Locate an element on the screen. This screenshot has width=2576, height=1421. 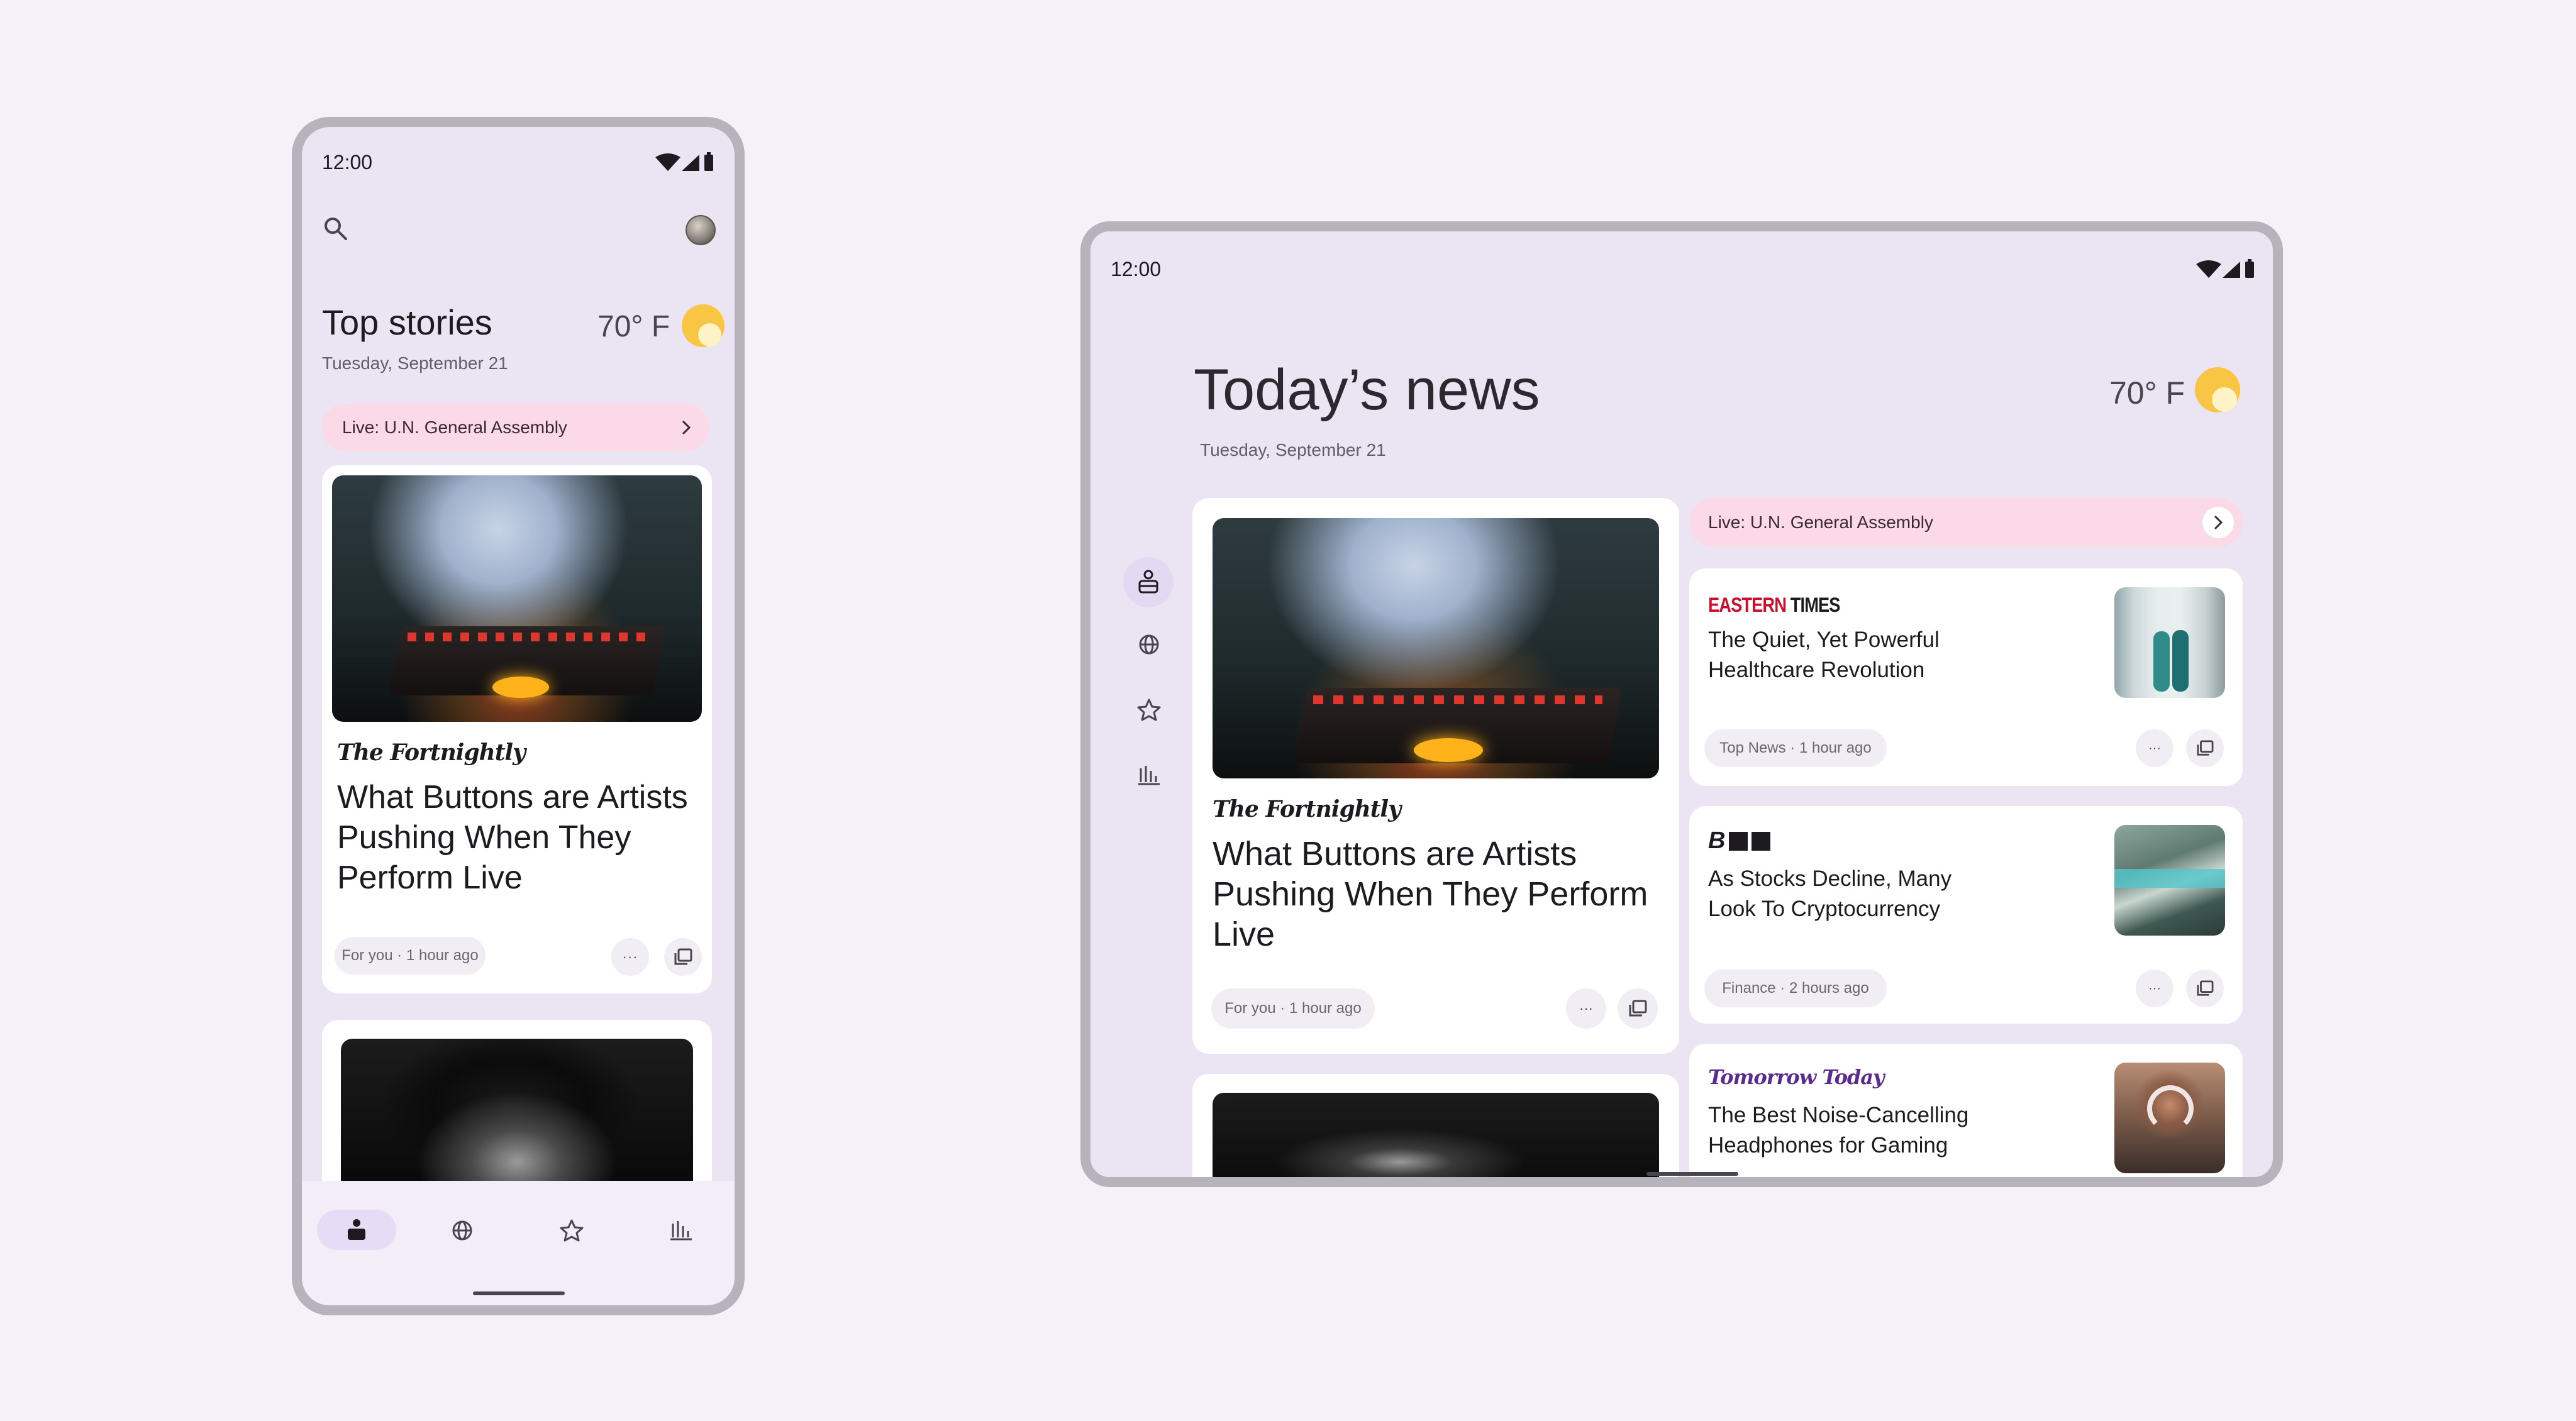
banknote-image is located at coordinates (2169, 880).